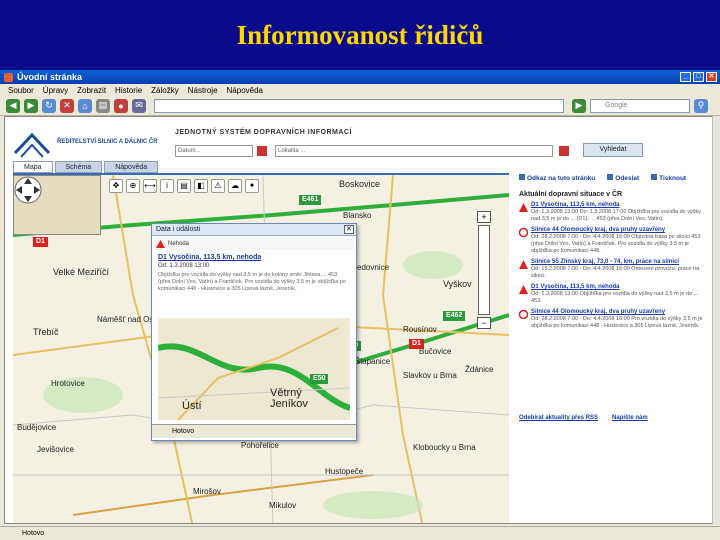  I want to click on map-label: Třebíč, so click(46, 332).